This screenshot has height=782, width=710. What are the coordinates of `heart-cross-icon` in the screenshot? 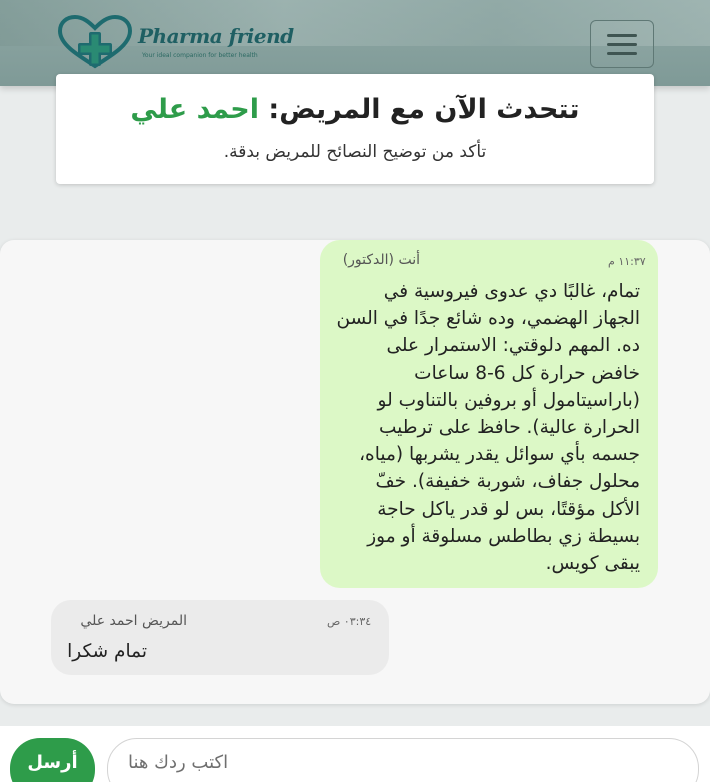 It's located at (95, 41).